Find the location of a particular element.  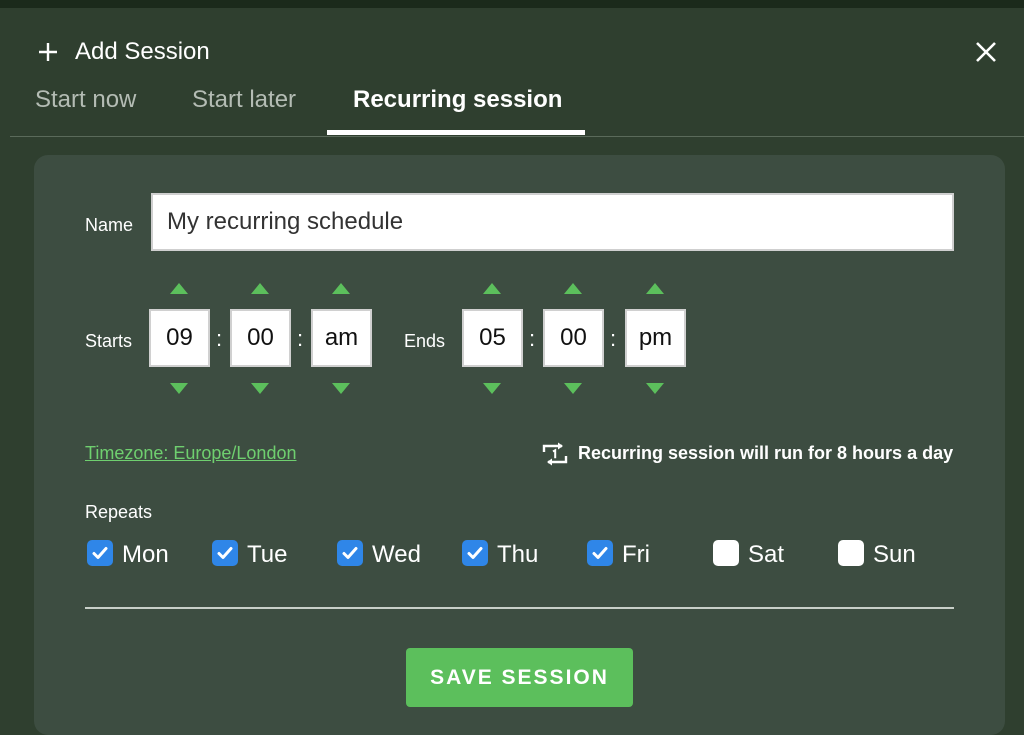

checkbox-fri is located at coordinates (600, 553).